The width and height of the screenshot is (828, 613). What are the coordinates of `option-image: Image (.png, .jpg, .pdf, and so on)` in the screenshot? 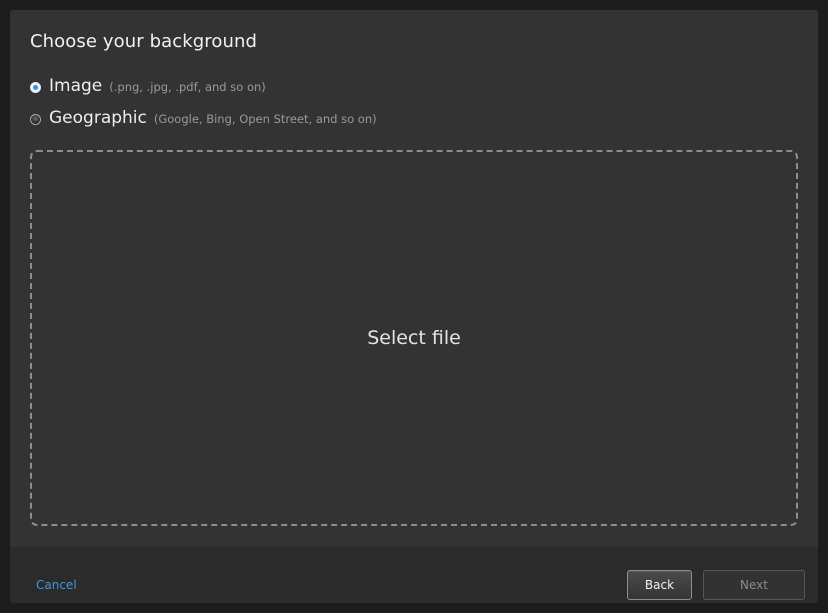 It's located at (148, 86).